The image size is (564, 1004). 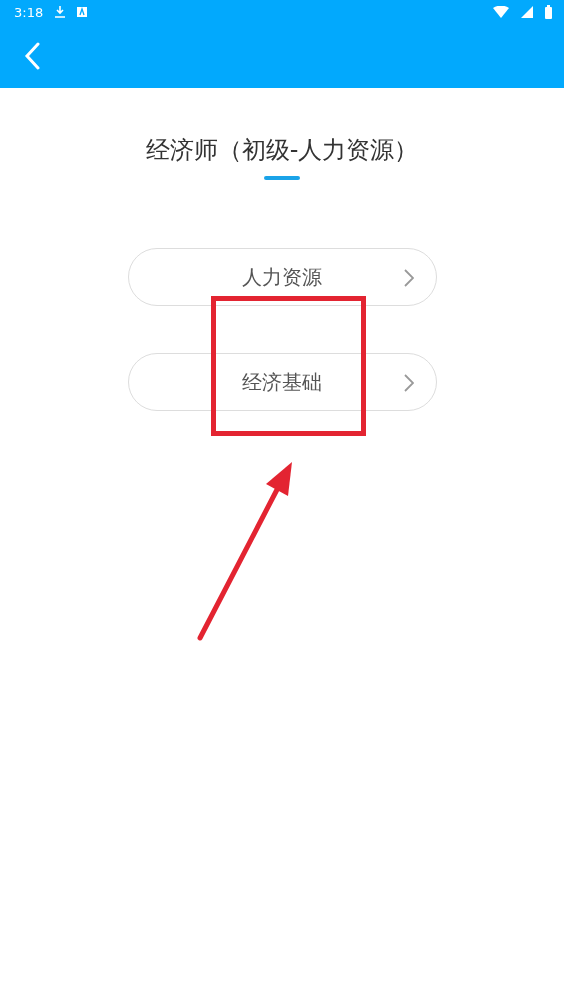 What do you see at coordinates (548, 12) in the screenshot?
I see `battery-icon` at bounding box center [548, 12].